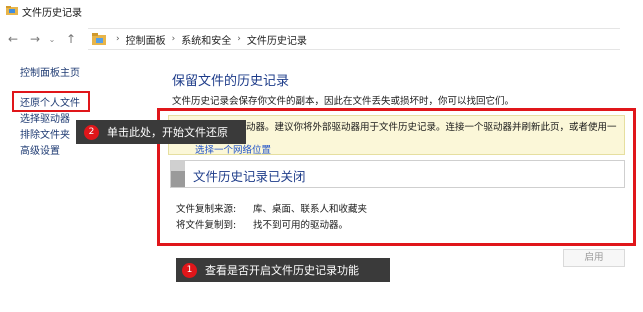 The width and height of the screenshot is (643, 312). I want to click on enable-button: 启用, so click(594, 258).